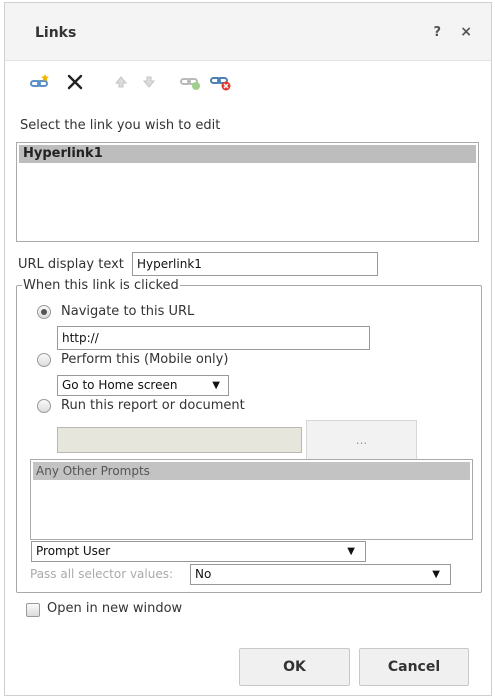 The width and height of the screenshot is (495, 697). I want to click on perform-action-value: Go to Home screen, so click(120, 385).